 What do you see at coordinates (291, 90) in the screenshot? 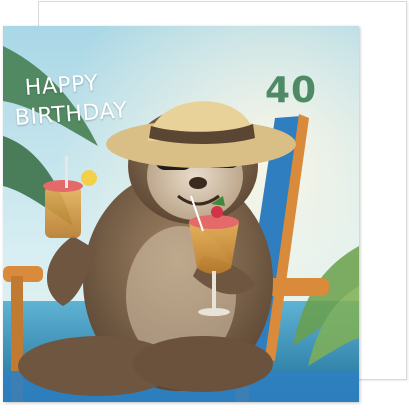
I see `age-number: 40` at bounding box center [291, 90].